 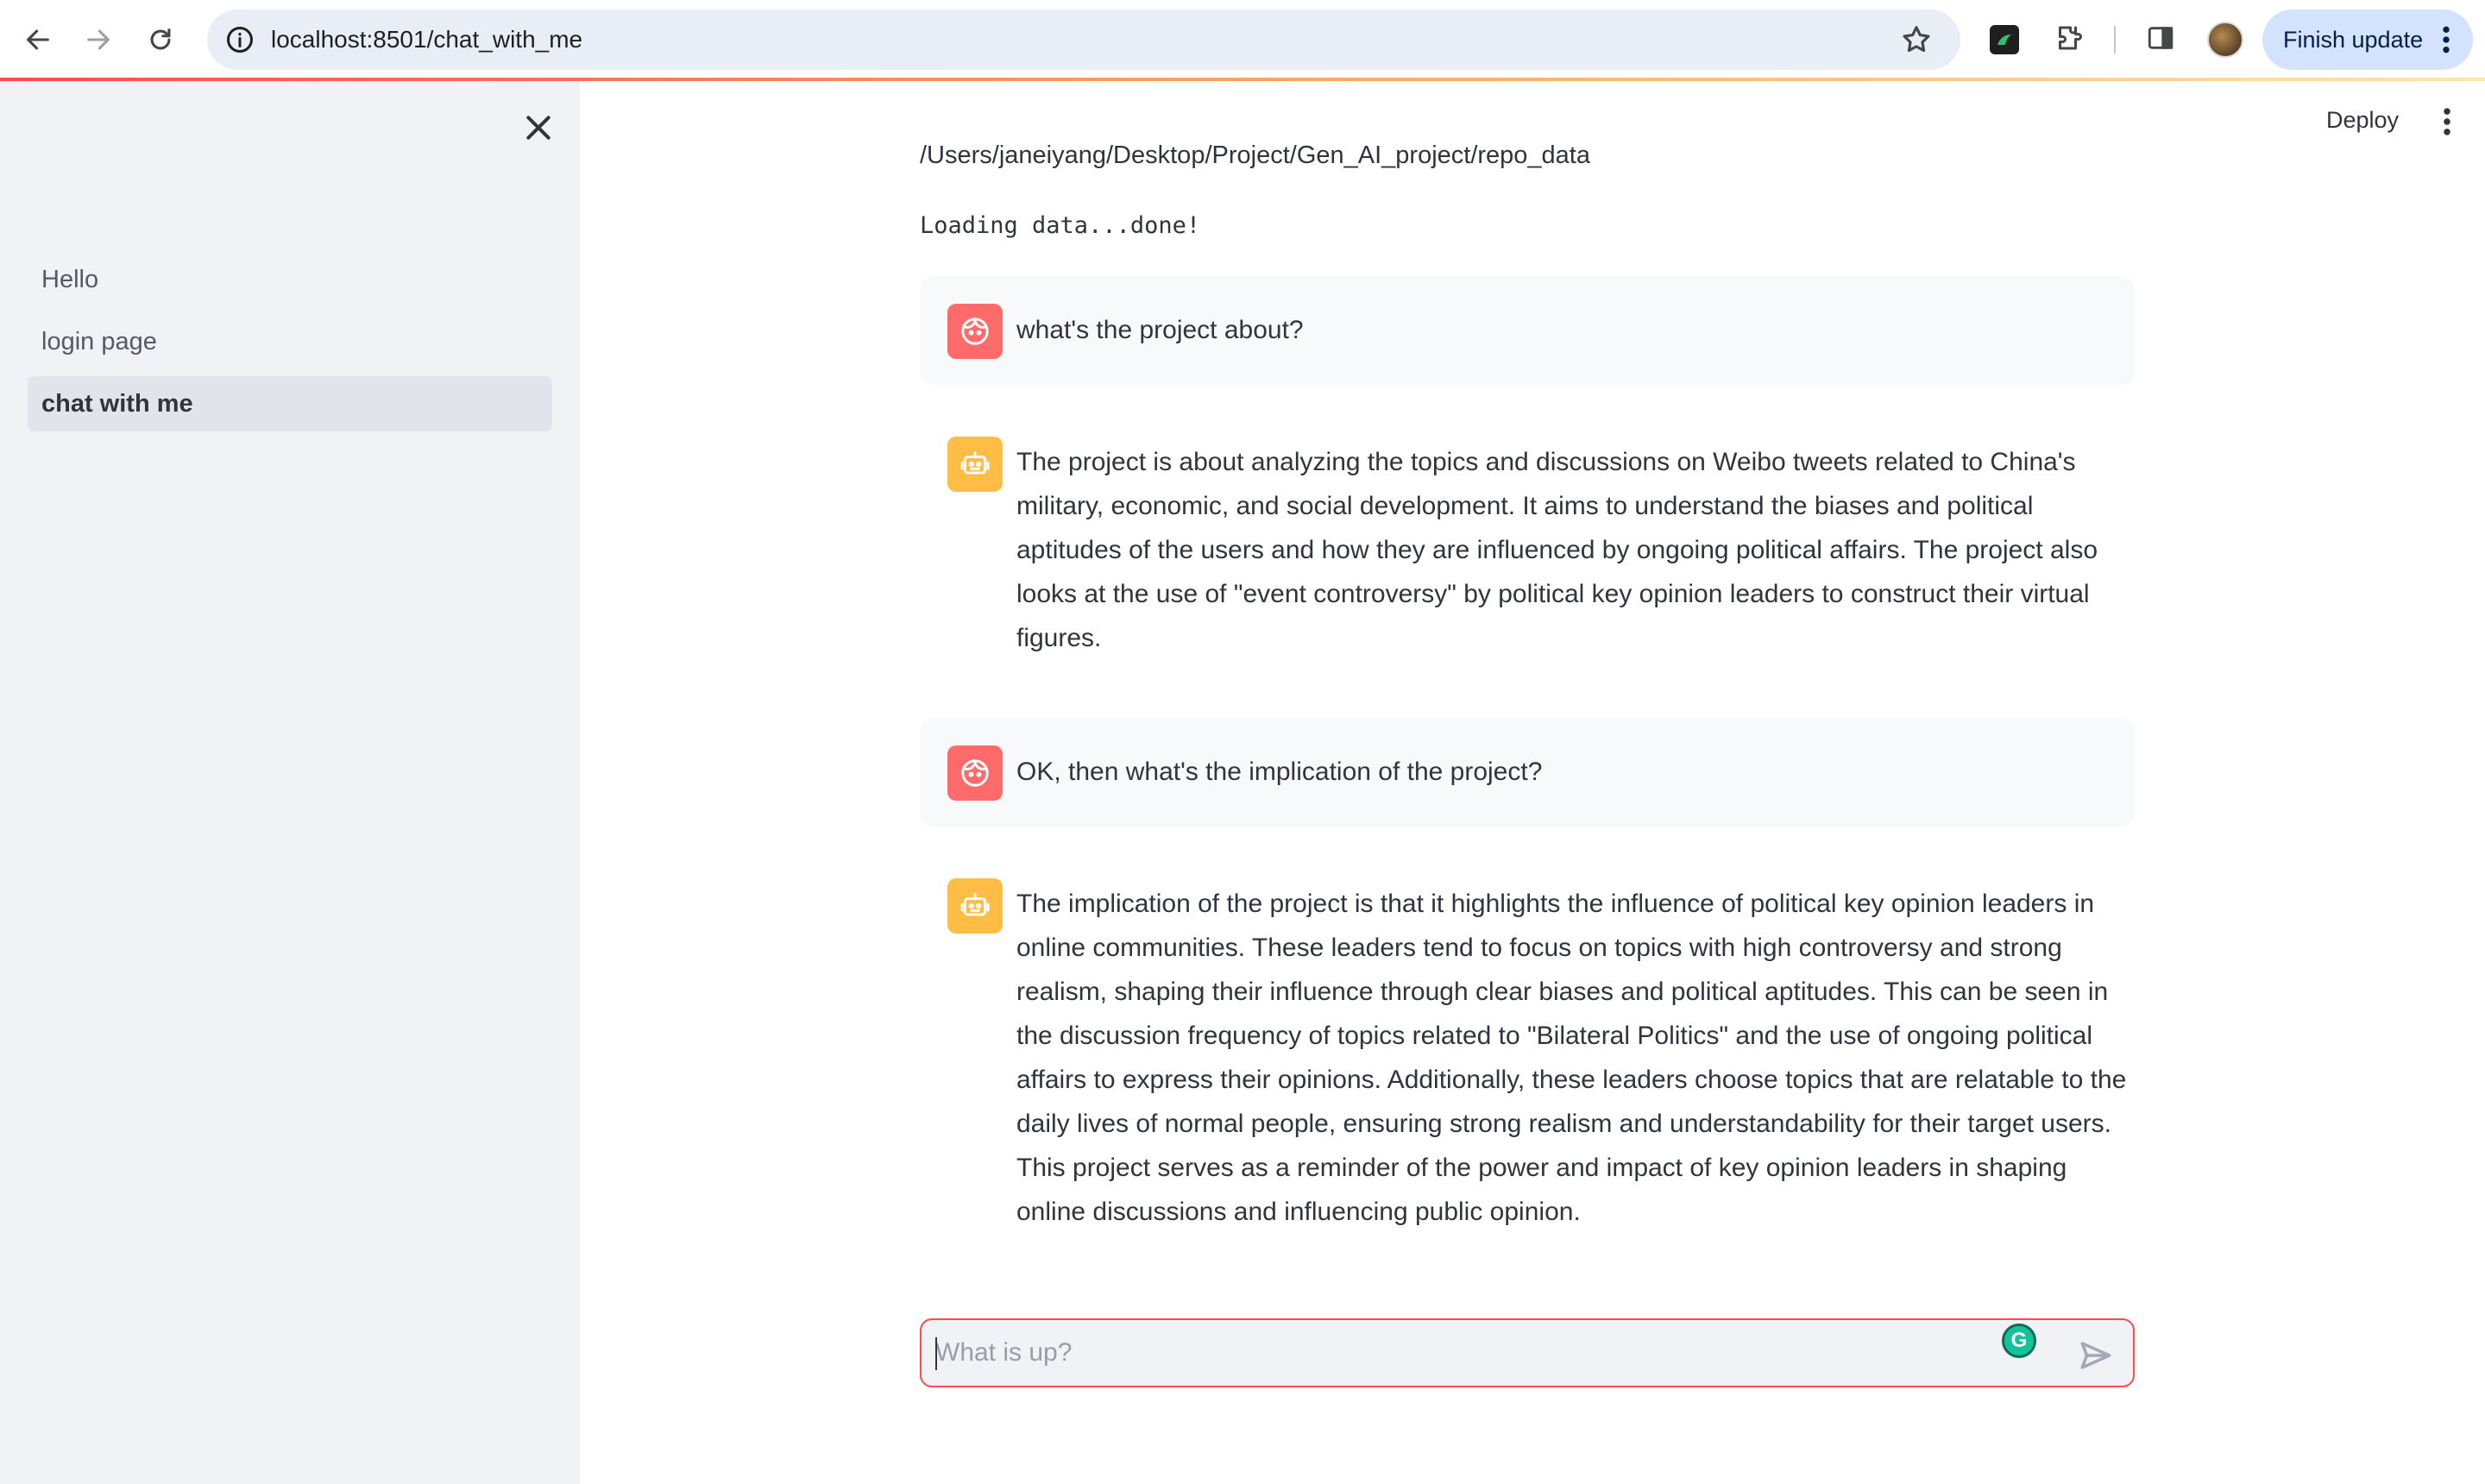 I want to click on sidebar-item-label: Hello, so click(x=70, y=279).